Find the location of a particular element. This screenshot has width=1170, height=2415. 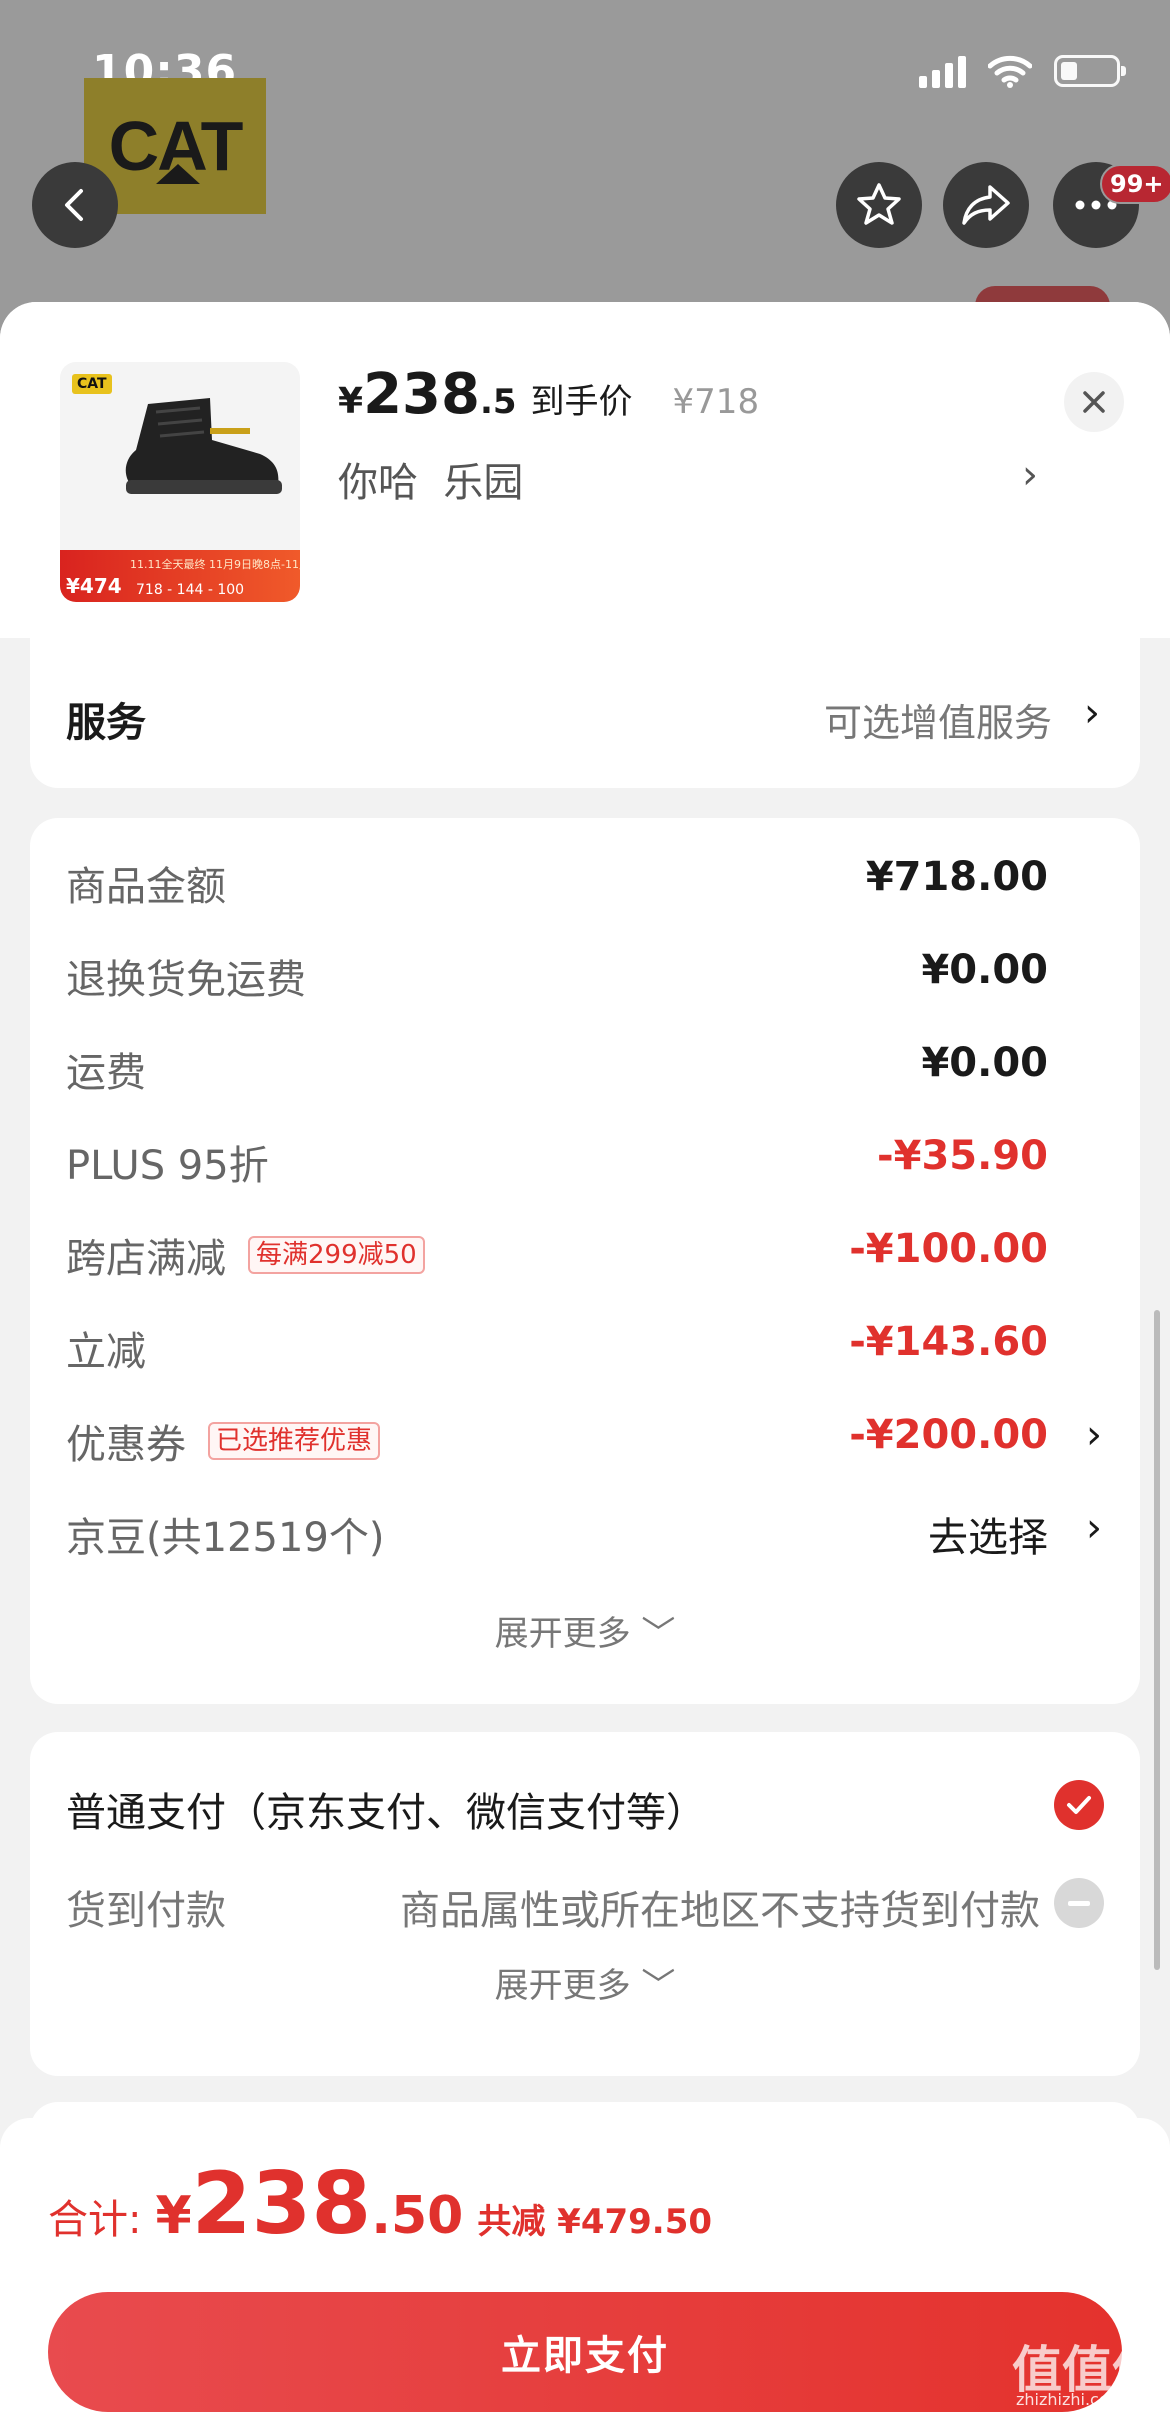

amount-row-plus-discount: PLUS 95折 -¥35.90 is located at coordinates (585, 1158).